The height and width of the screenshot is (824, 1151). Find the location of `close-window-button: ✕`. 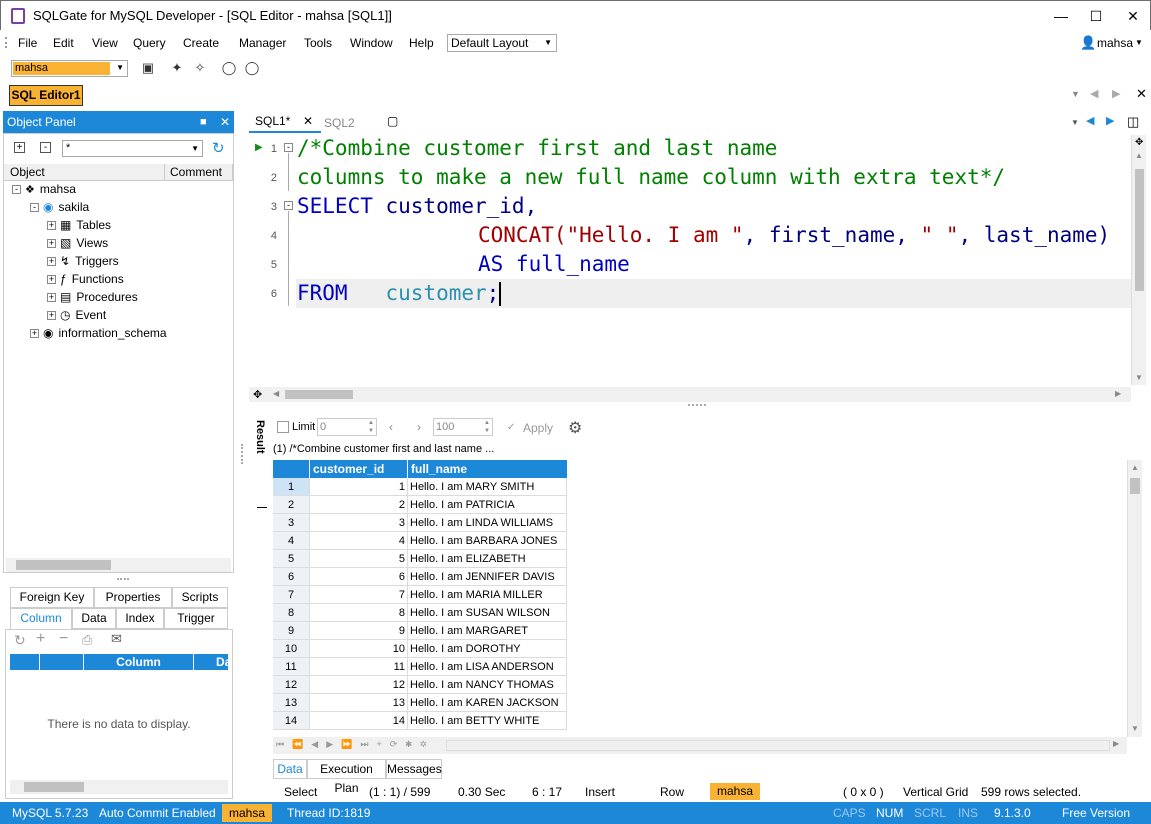

close-window-button: ✕ is located at coordinates (1133, 16).